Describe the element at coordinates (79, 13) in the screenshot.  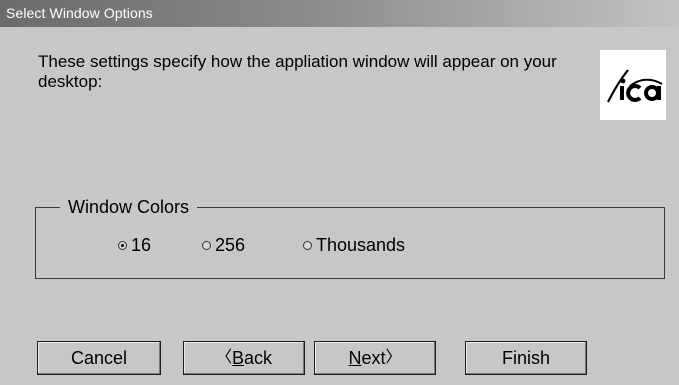
I see `window-title: Select Window Options` at that location.